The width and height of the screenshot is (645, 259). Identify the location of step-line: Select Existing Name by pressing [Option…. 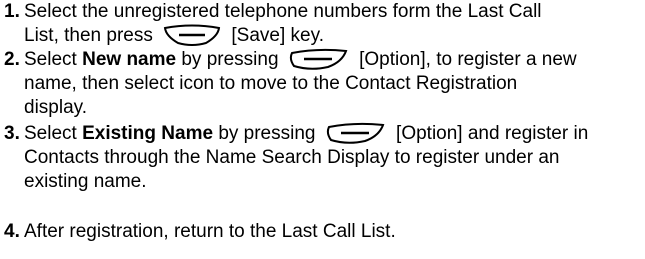
(334, 134).